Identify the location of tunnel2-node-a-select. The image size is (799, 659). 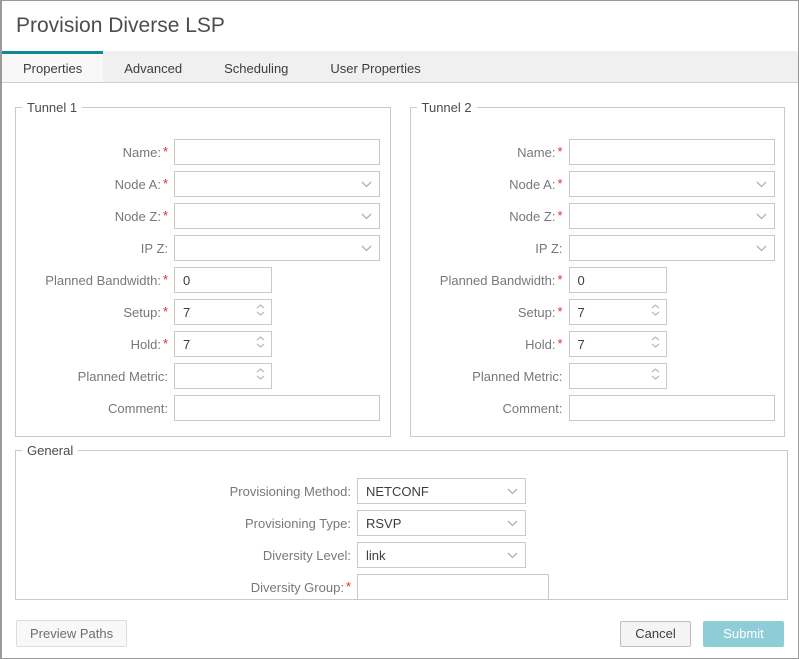
(671, 184).